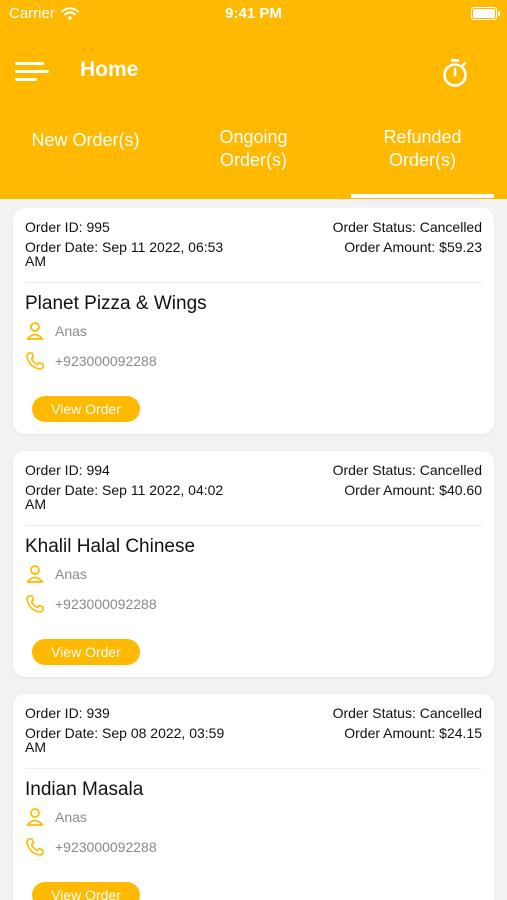  Describe the element at coordinates (125, 733) in the screenshot. I see `order-date: Order Date: Sep 08 2022, 03:59` at that location.